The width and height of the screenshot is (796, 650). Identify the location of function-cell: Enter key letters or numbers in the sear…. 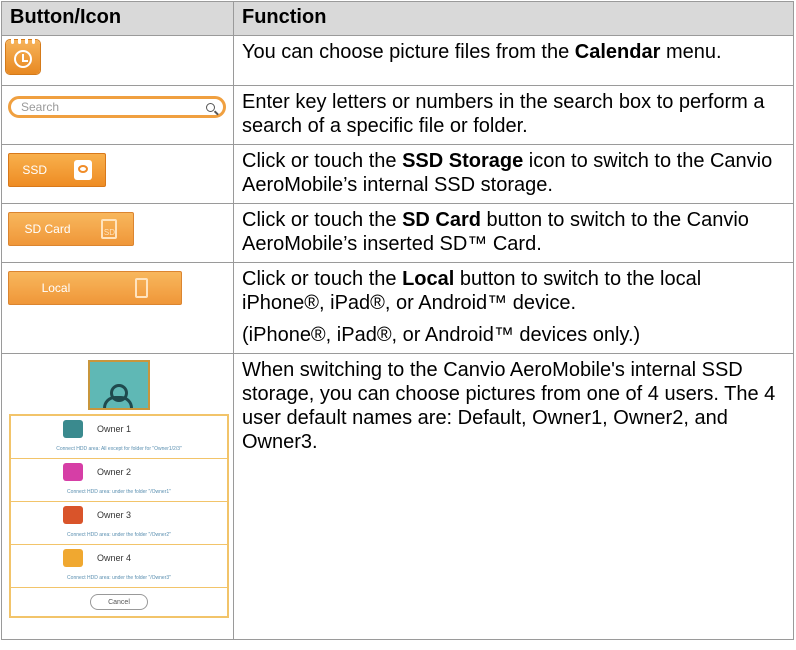
(513, 115).